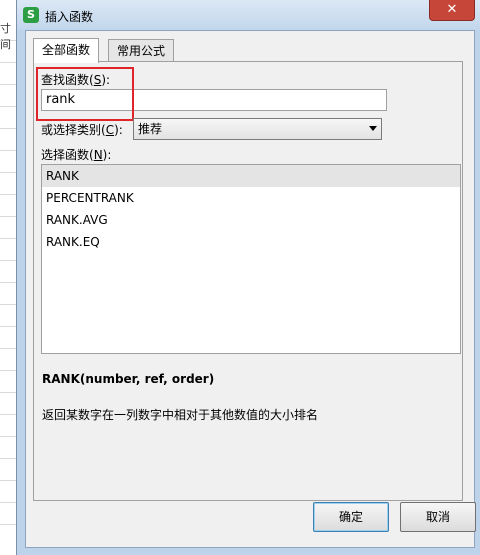 The height and width of the screenshot is (555, 480). I want to click on title-bar: S 插入函数 ✕, so click(248, 15).